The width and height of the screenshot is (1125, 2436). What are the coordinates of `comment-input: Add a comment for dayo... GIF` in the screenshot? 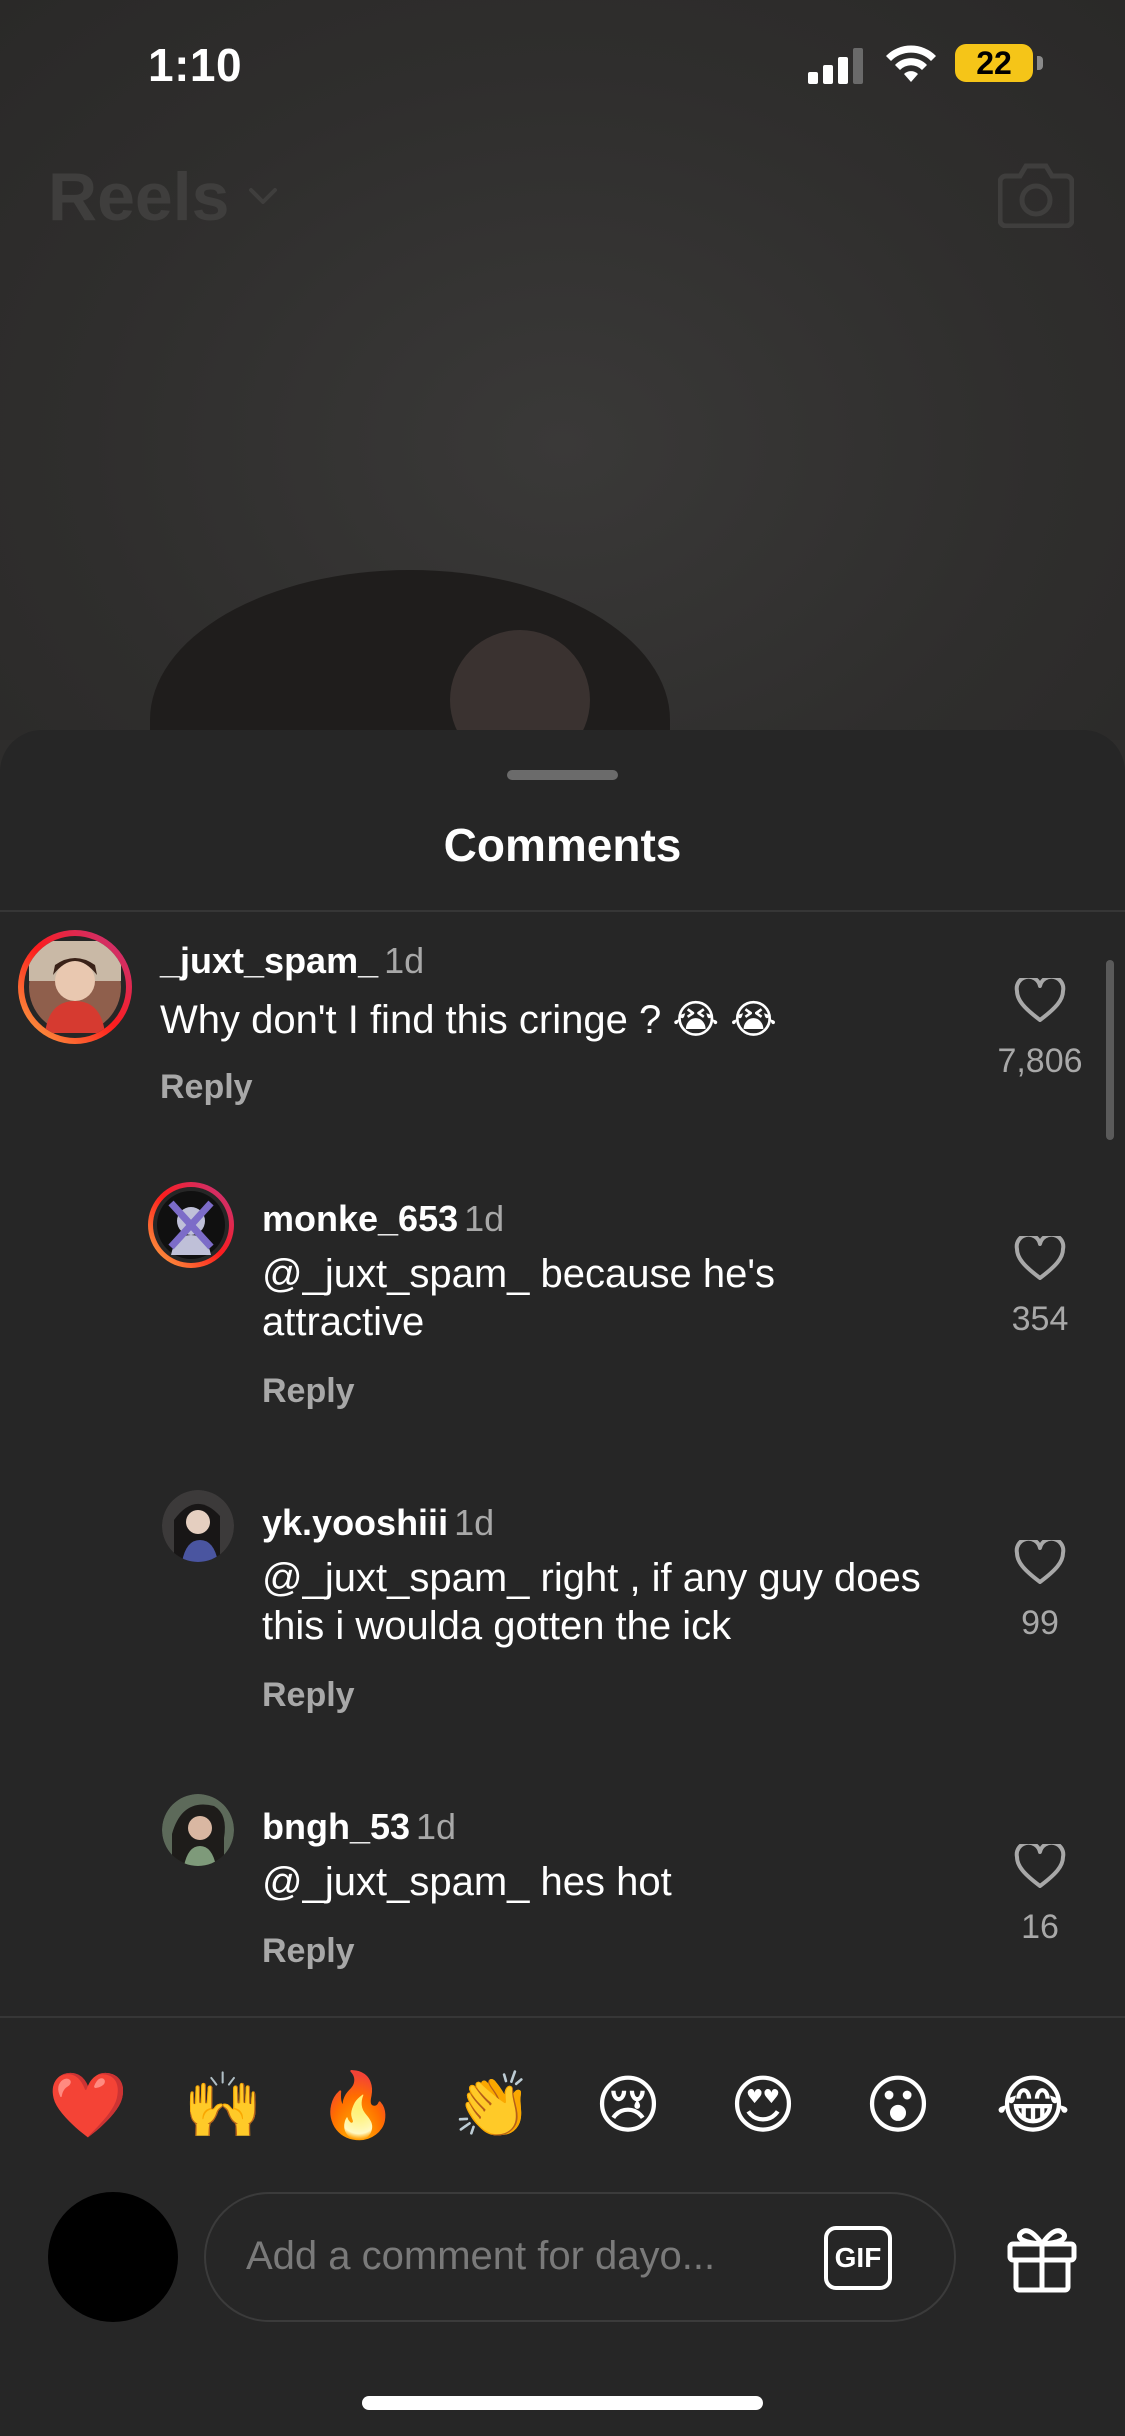 It's located at (580, 2257).